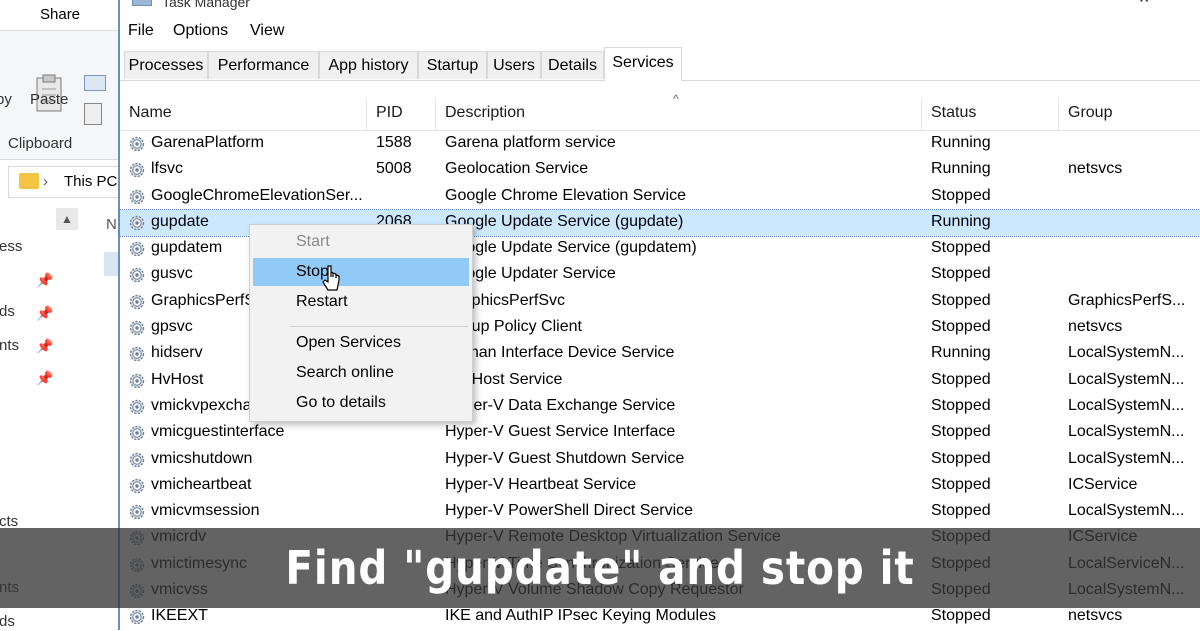 This screenshot has height=631, width=1200. What do you see at coordinates (505, 300) in the screenshot?
I see `service-description: GraphicsPerfSvc` at bounding box center [505, 300].